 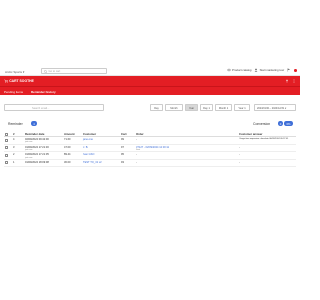 I want to click on row-id: 1, so click(x=14, y=162).